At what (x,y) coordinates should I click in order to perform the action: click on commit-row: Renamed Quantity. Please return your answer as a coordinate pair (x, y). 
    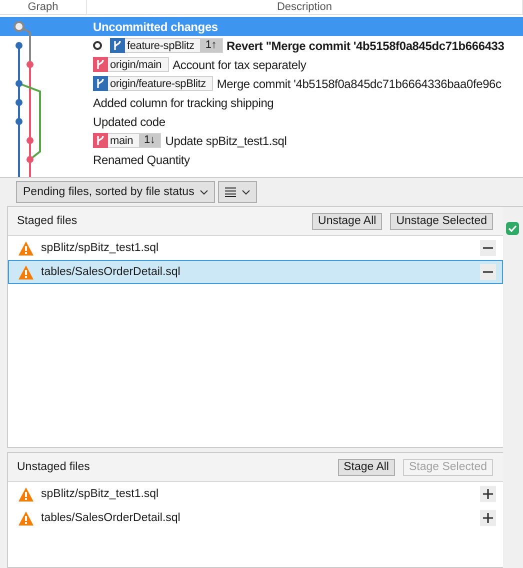
    Looking at the image, I should click on (261, 159).